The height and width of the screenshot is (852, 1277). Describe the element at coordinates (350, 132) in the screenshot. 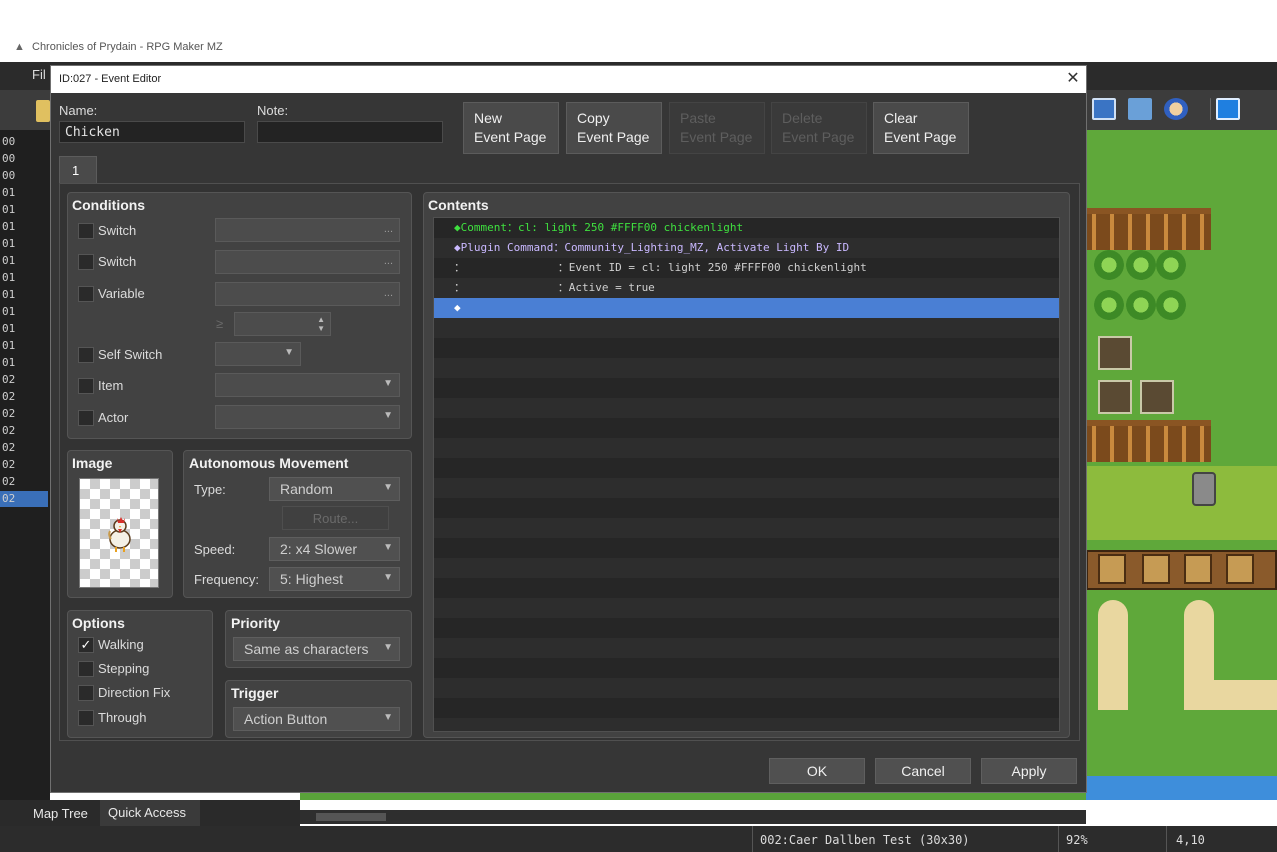

I see `note-field` at that location.